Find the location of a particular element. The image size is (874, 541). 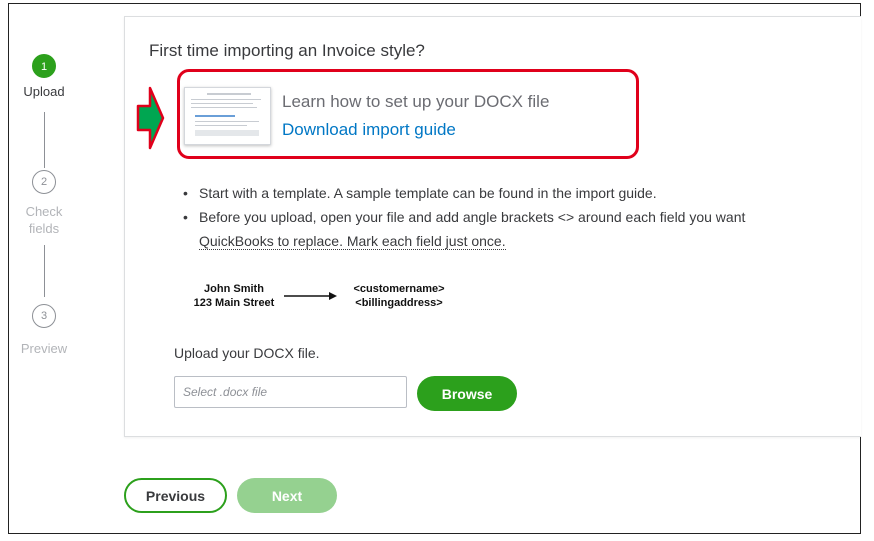

guide-description: Learn how to set up your DOCX file is located at coordinates (416, 101).